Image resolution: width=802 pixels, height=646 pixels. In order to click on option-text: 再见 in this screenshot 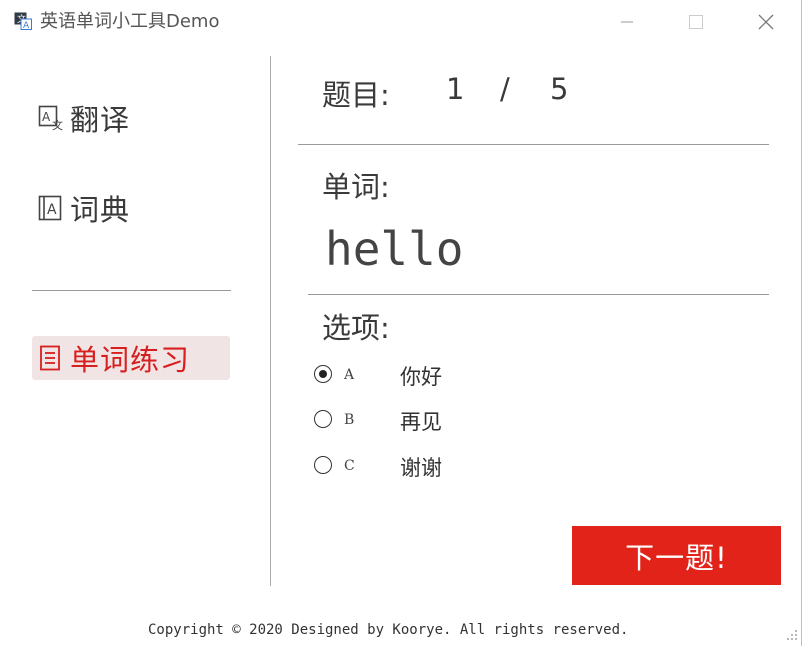, I will do `click(421, 421)`.